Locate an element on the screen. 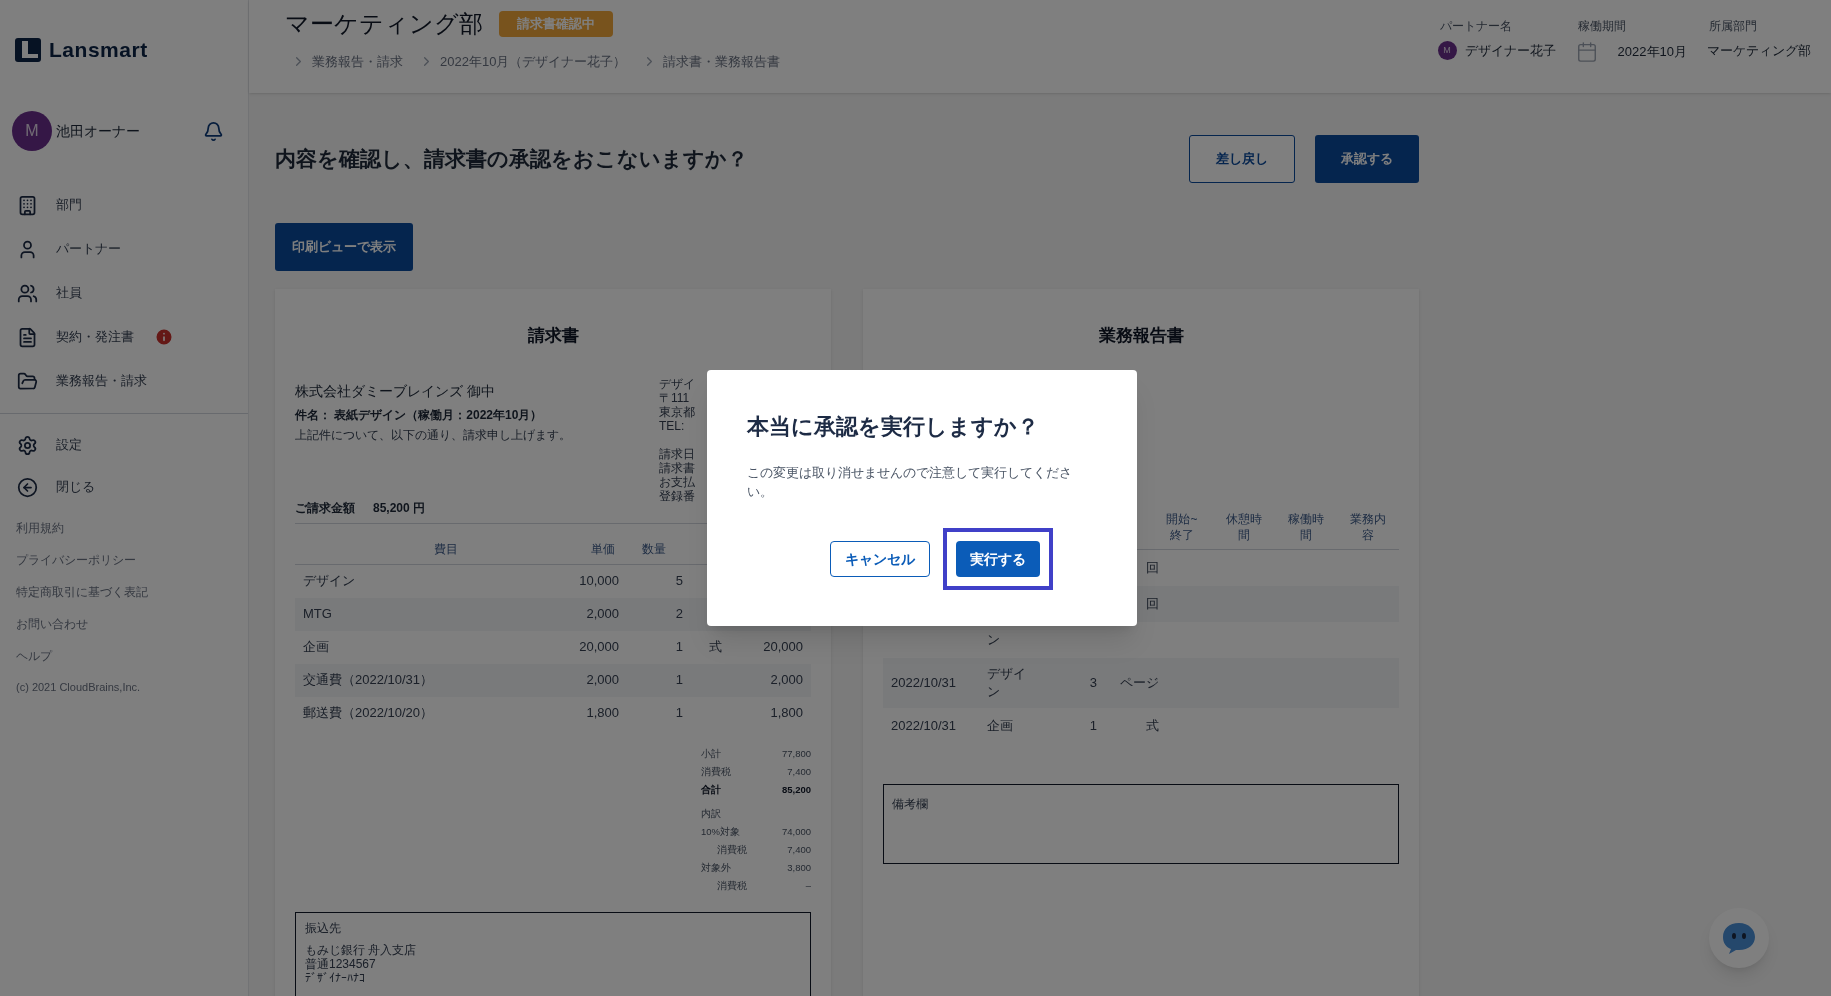 The image size is (1831, 996). bank-text: もみじ銀行 舟入支店 is located at coordinates (361, 949).